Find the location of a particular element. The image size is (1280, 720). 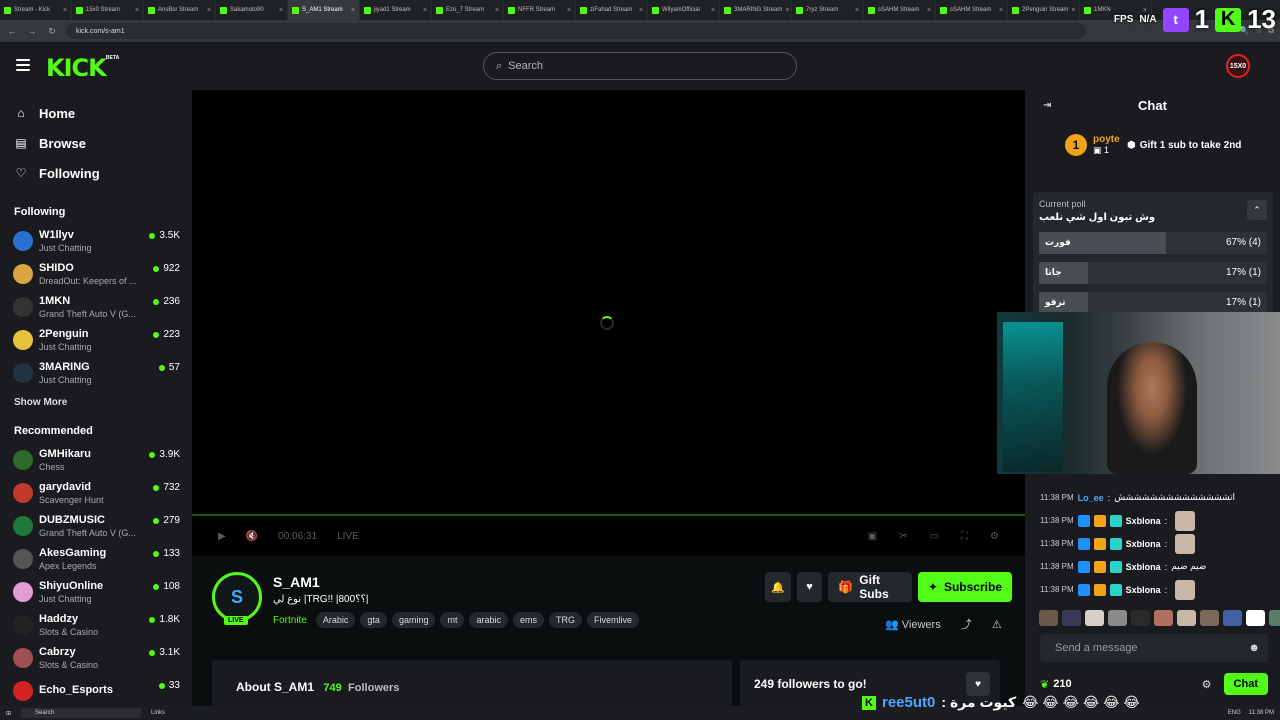

streamer-name: S_AM1 is located at coordinates (296, 582).